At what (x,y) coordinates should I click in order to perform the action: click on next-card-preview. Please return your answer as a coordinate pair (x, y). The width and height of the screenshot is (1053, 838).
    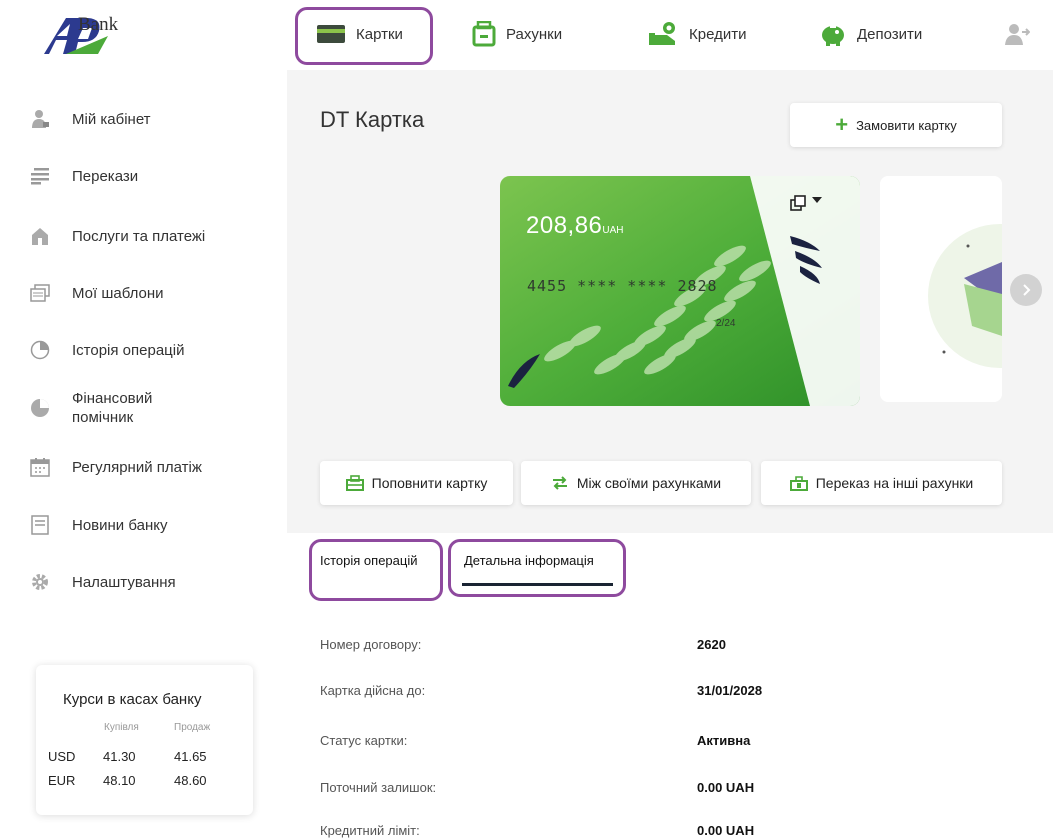
    Looking at the image, I should click on (941, 289).